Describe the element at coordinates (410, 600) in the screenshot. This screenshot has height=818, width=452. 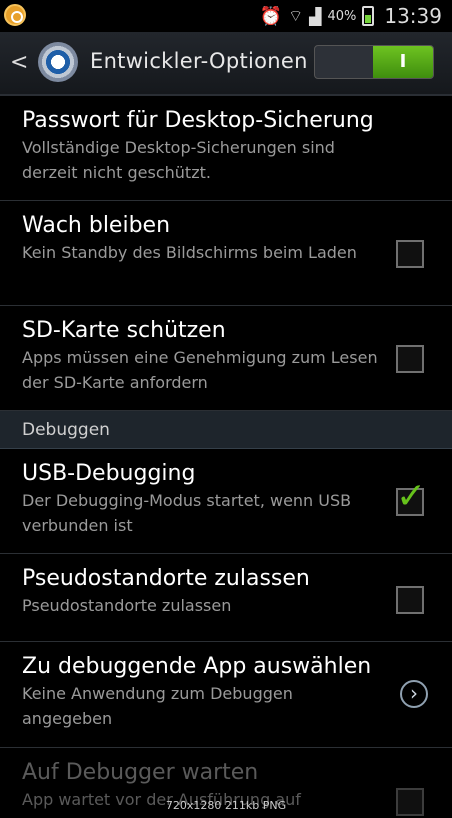
I see `mock-locations-checkbox` at that location.